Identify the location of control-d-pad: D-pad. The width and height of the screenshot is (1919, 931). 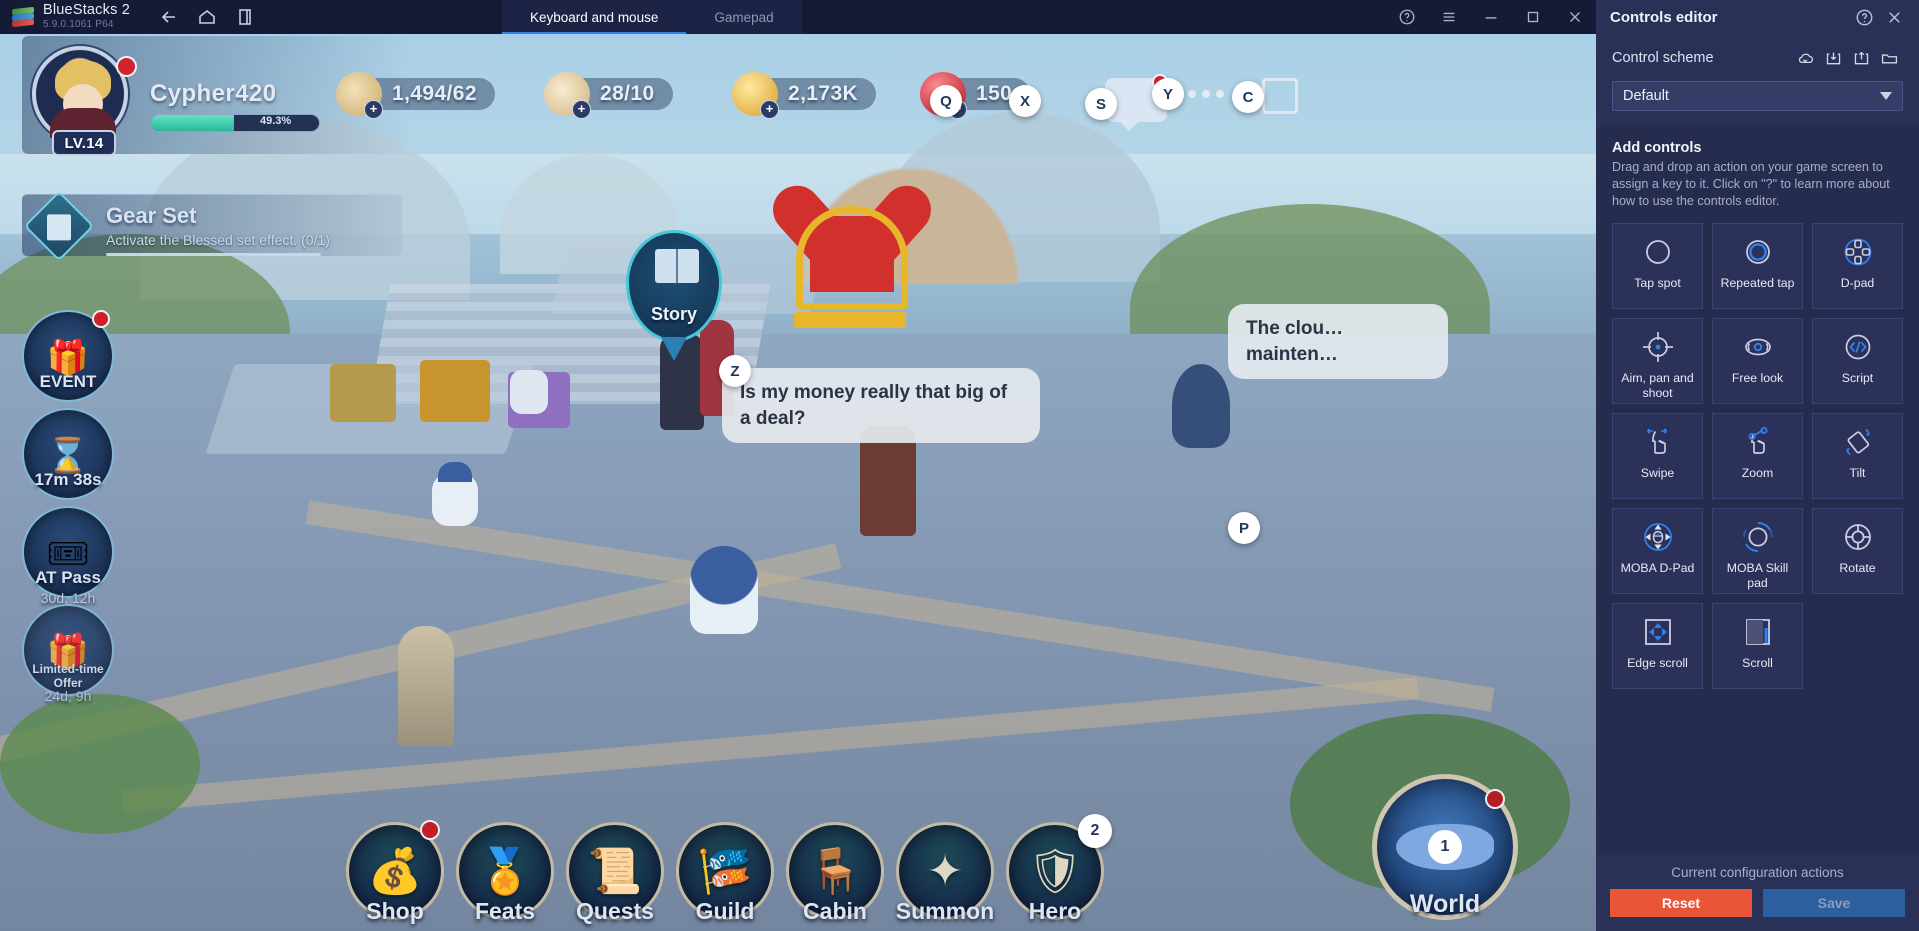
(1857, 266).